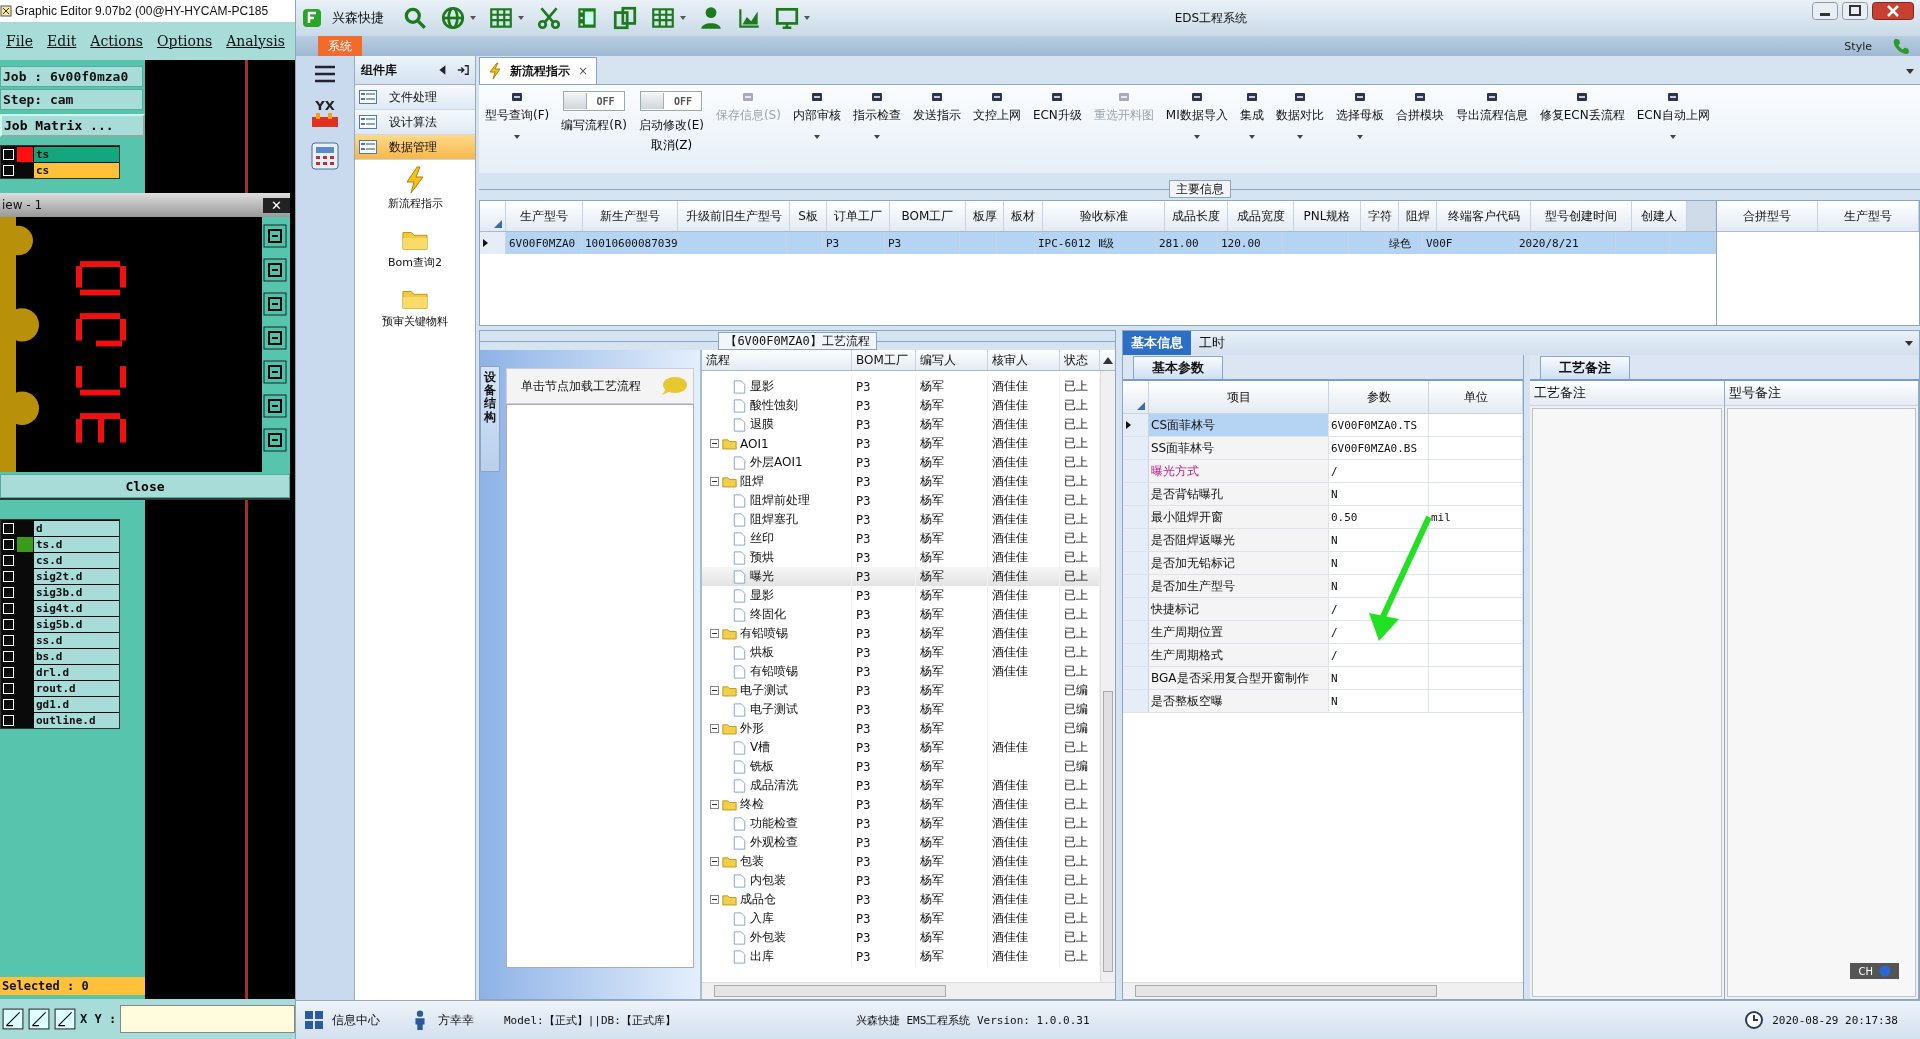  I want to click on tree-row: 成品仓 P3 杨军 酒佳佳 已上, so click(901, 899).